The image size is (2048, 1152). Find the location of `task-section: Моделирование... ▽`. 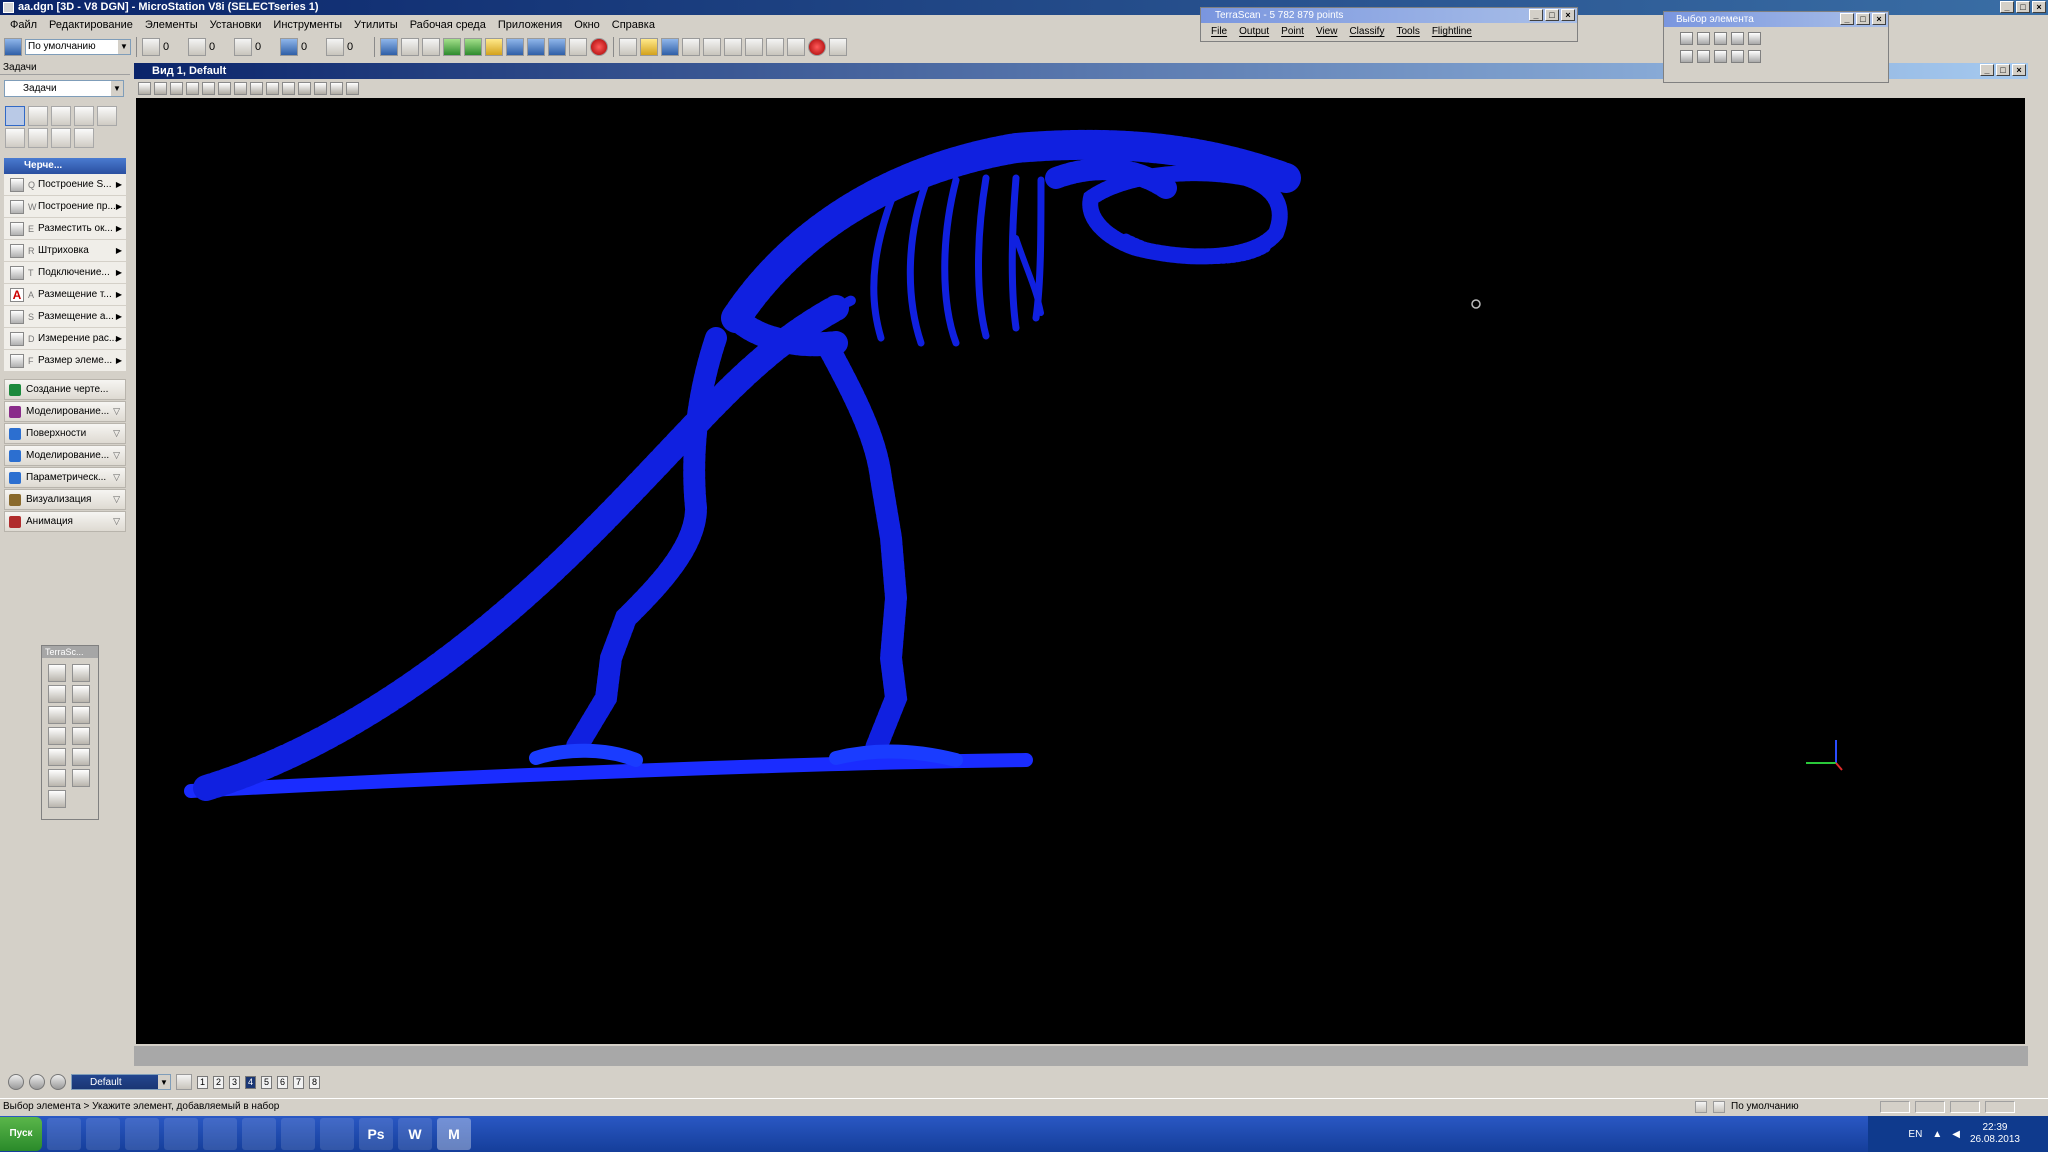

task-section: Моделирование... ▽ is located at coordinates (65, 411).